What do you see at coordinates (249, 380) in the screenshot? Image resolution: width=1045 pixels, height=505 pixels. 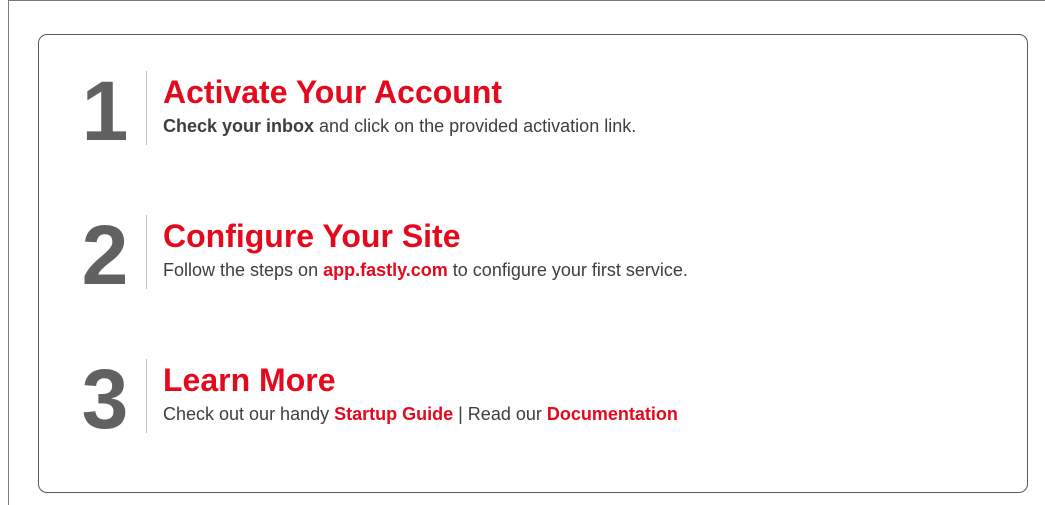 I see `step-title: Learn More` at bounding box center [249, 380].